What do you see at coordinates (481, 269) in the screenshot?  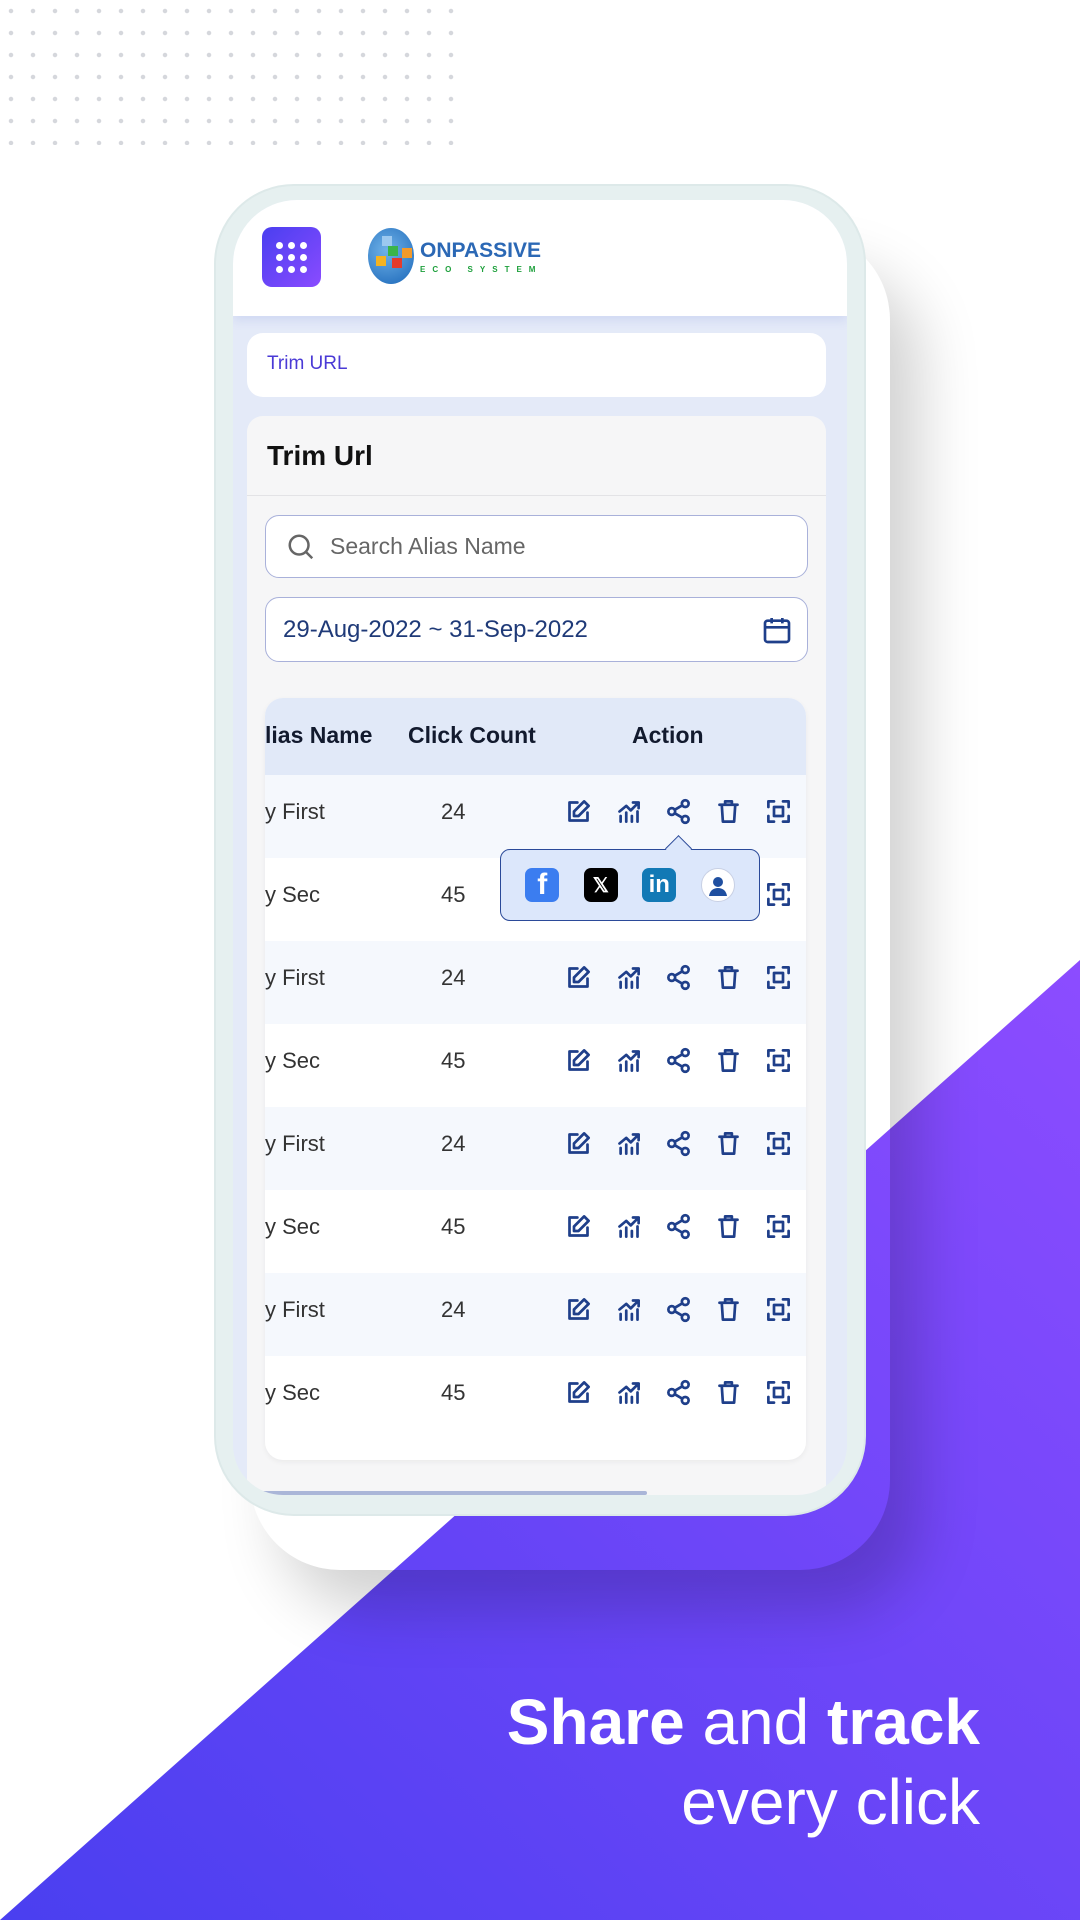 I see `logo-subtext: ECO SYSTEM` at bounding box center [481, 269].